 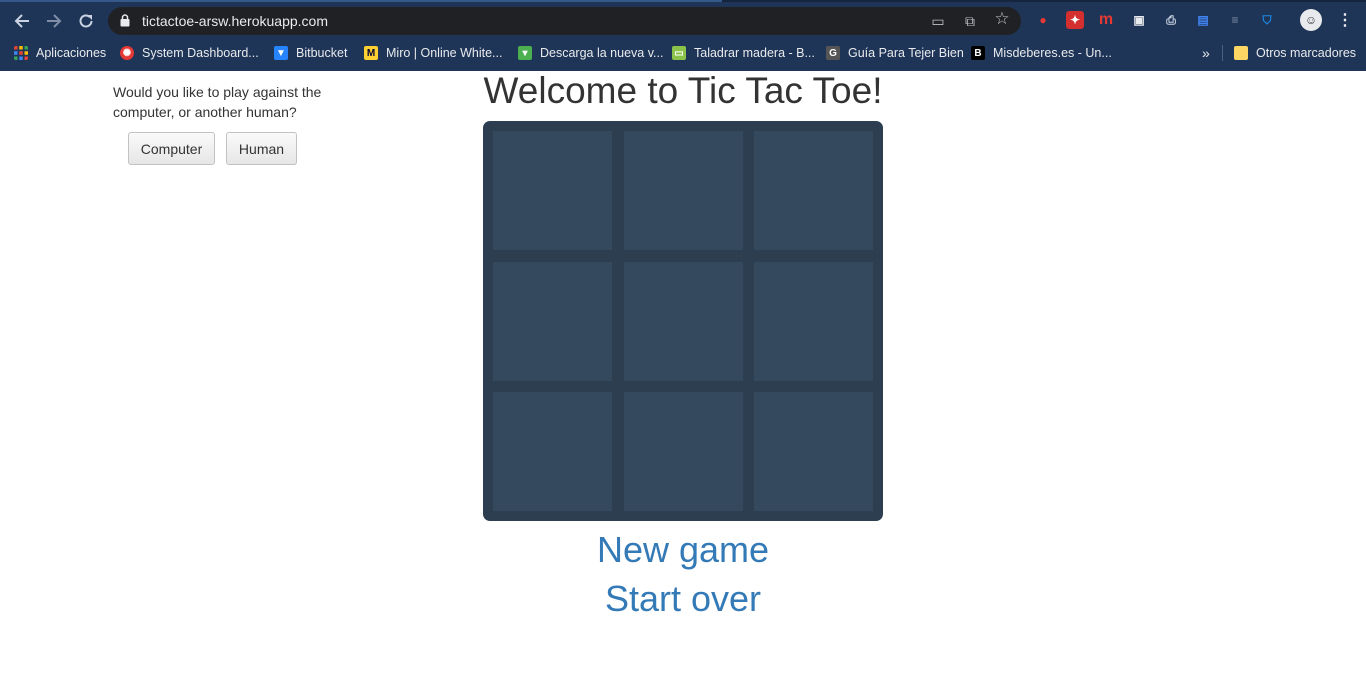 I want to click on back-button, so click(x=22, y=21).